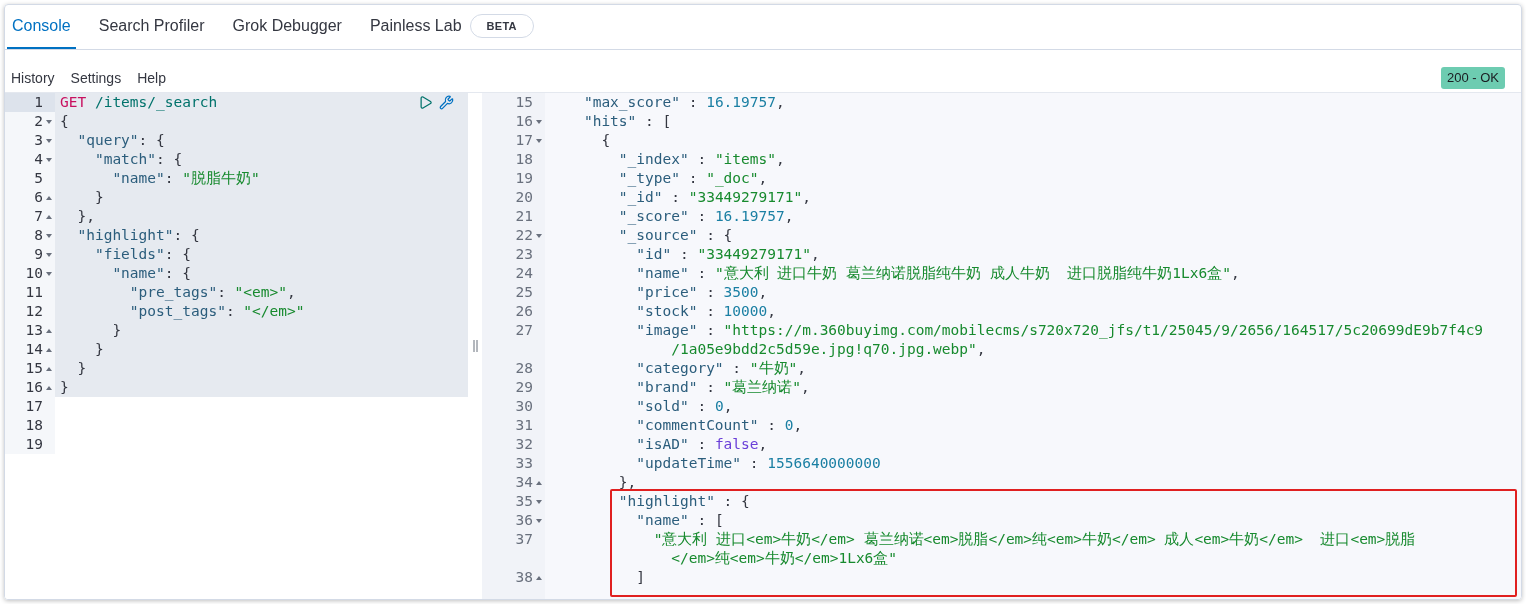 This screenshot has width=1526, height=604. Describe the element at coordinates (524, 121) in the screenshot. I see `line-number: 16` at that location.